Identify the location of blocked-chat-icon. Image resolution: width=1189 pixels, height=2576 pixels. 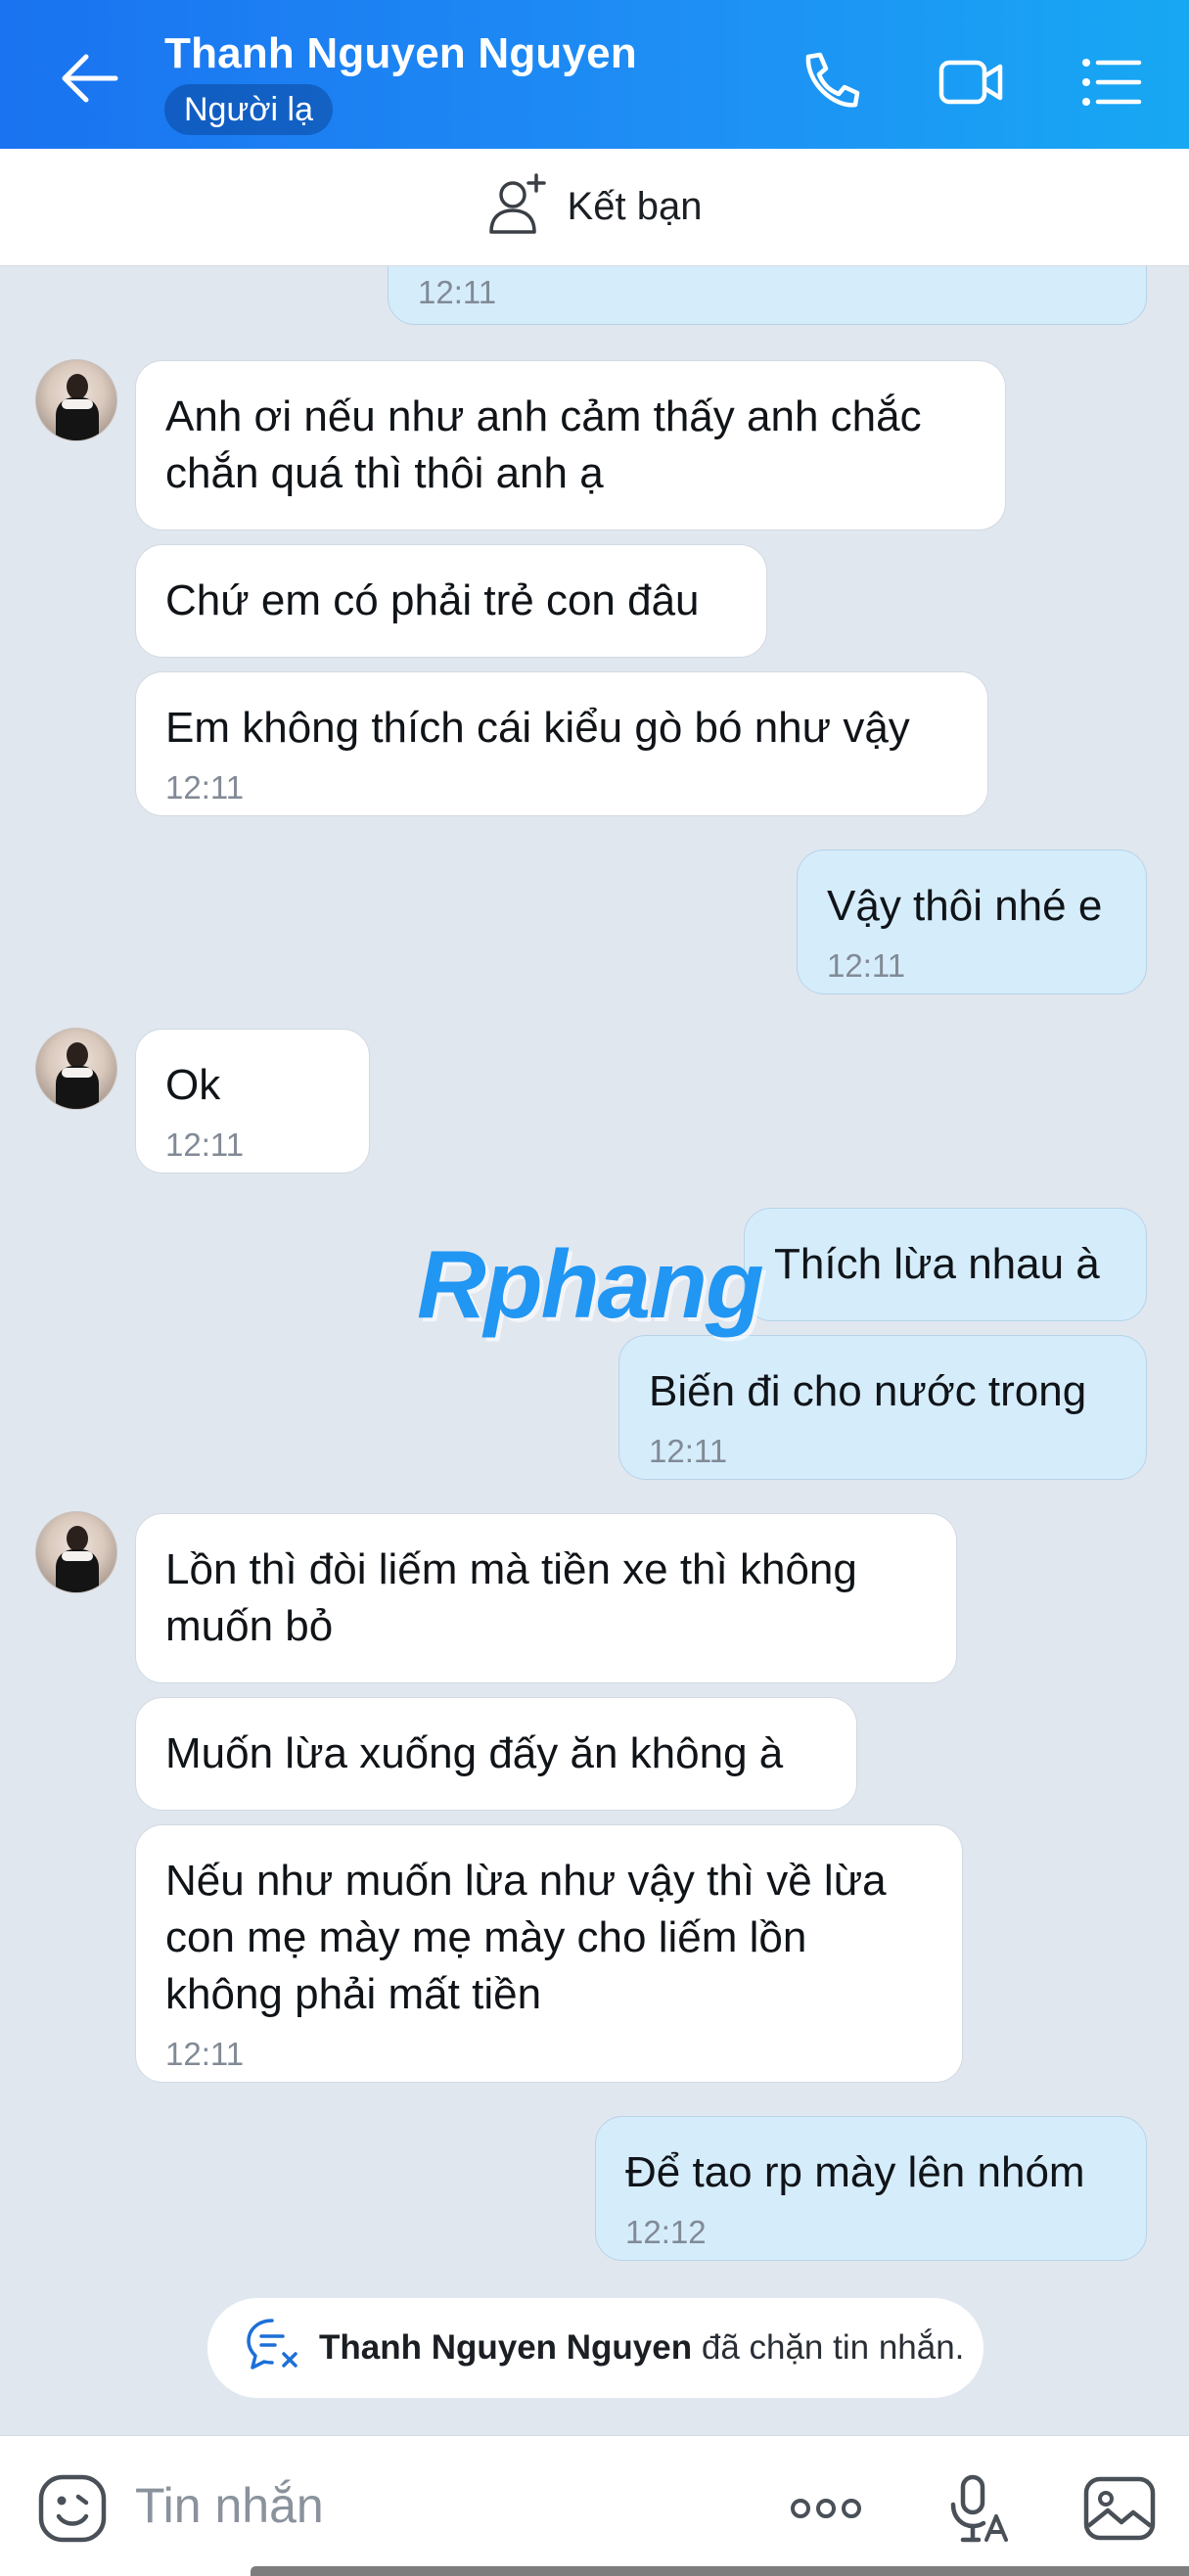
(272, 2348).